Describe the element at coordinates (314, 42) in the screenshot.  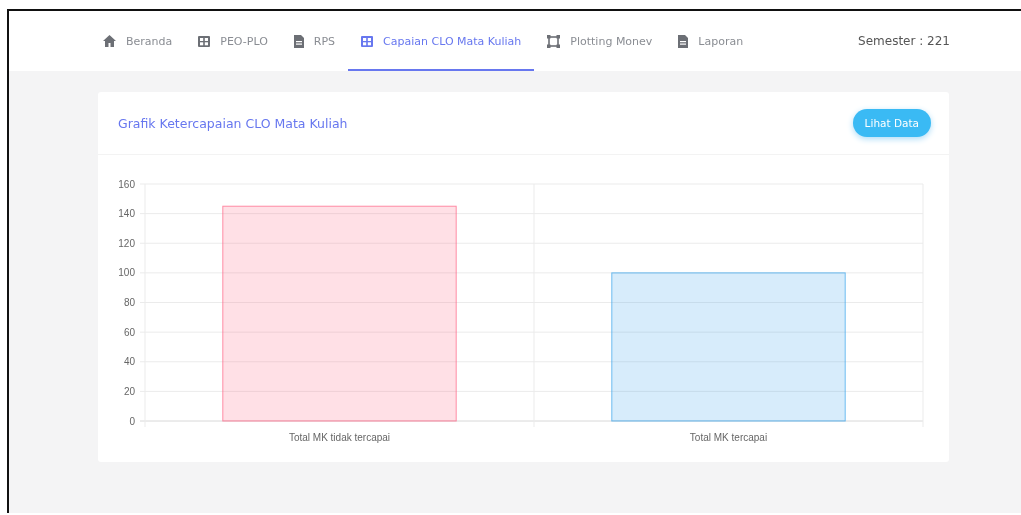
I see `nav-tab: RPS` at that location.